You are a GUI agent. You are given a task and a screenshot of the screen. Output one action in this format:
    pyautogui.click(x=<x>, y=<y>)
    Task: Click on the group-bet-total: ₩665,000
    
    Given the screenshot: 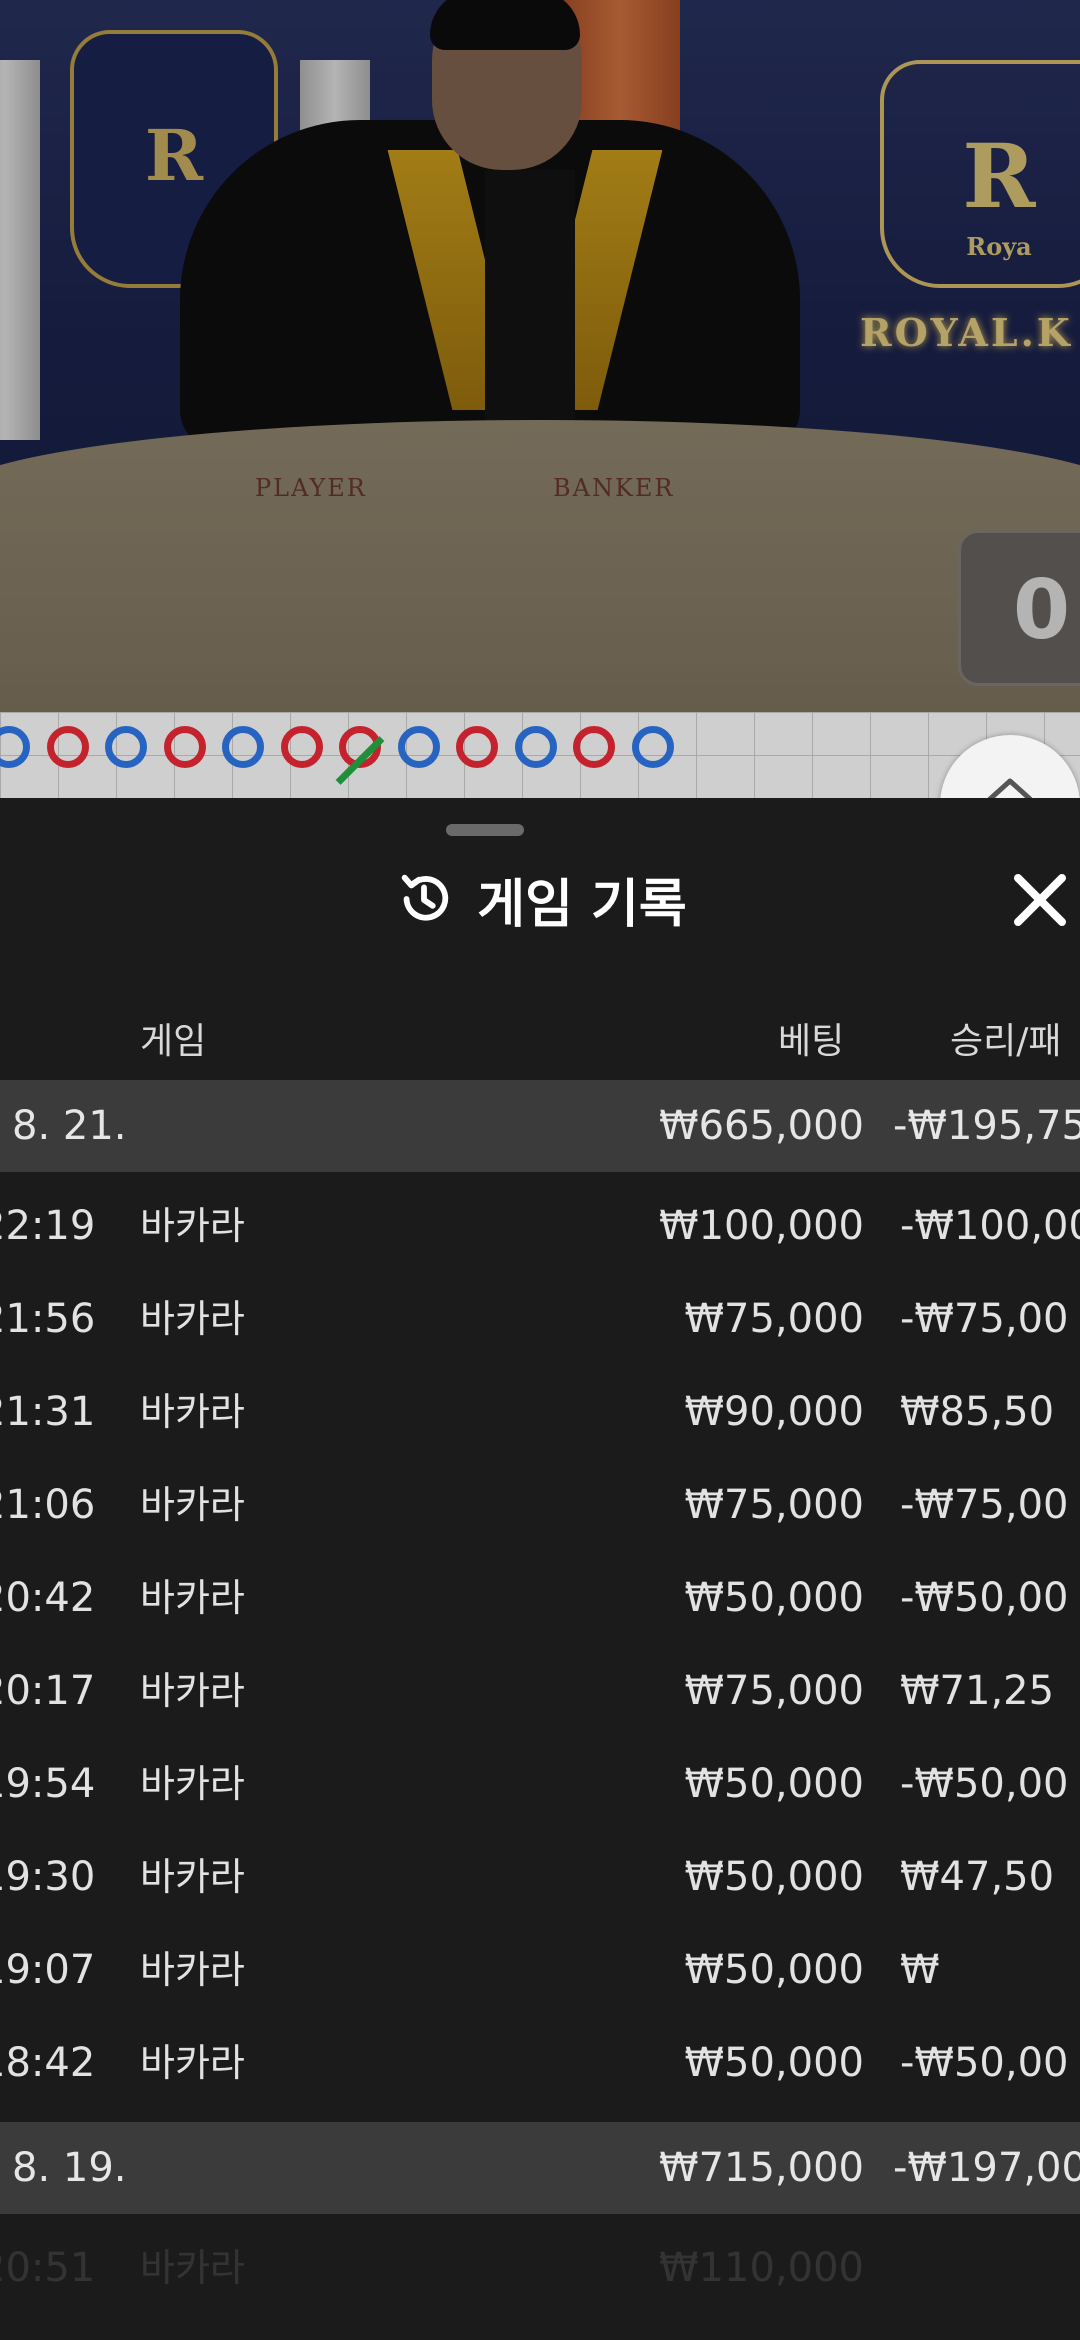 What is the action you would take?
    pyautogui.click(x=761, y=1126)
    